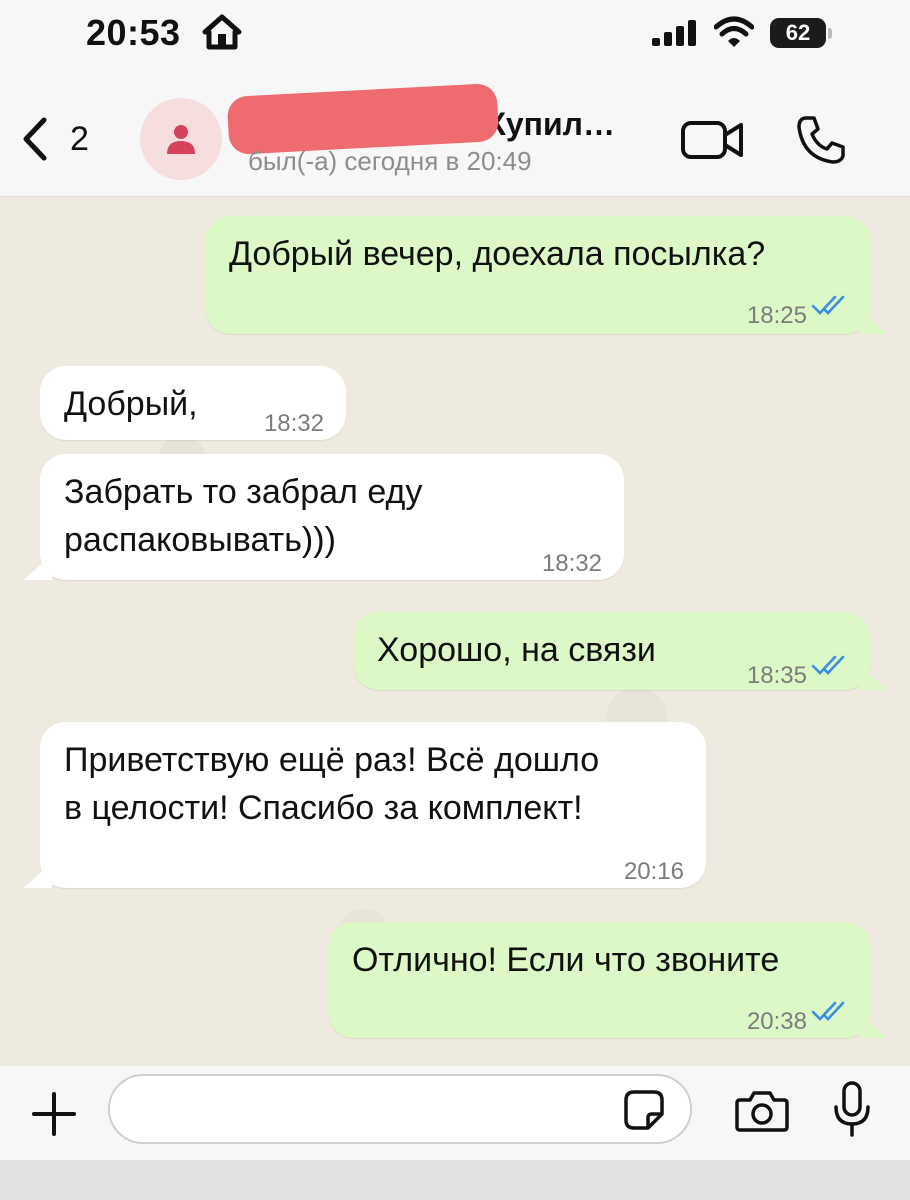 The height and width of the screenshot is (1200, 910). Describe the element at coordinates (133, 32) in the screenshot. I see `status-time: 20:53` at that location.